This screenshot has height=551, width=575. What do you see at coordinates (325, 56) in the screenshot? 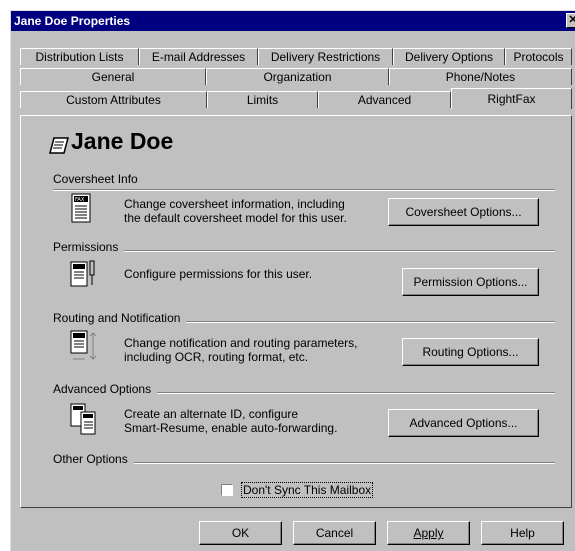
I see `tab-delivery-restrictions: Delivery Restrictions` at bounding box center [325, 56].